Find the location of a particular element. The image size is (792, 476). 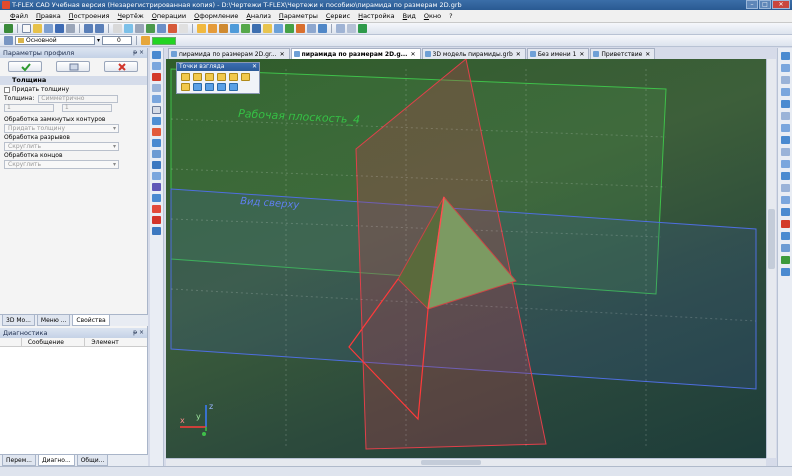

view-back-icon is located at coordinates (197, 77).